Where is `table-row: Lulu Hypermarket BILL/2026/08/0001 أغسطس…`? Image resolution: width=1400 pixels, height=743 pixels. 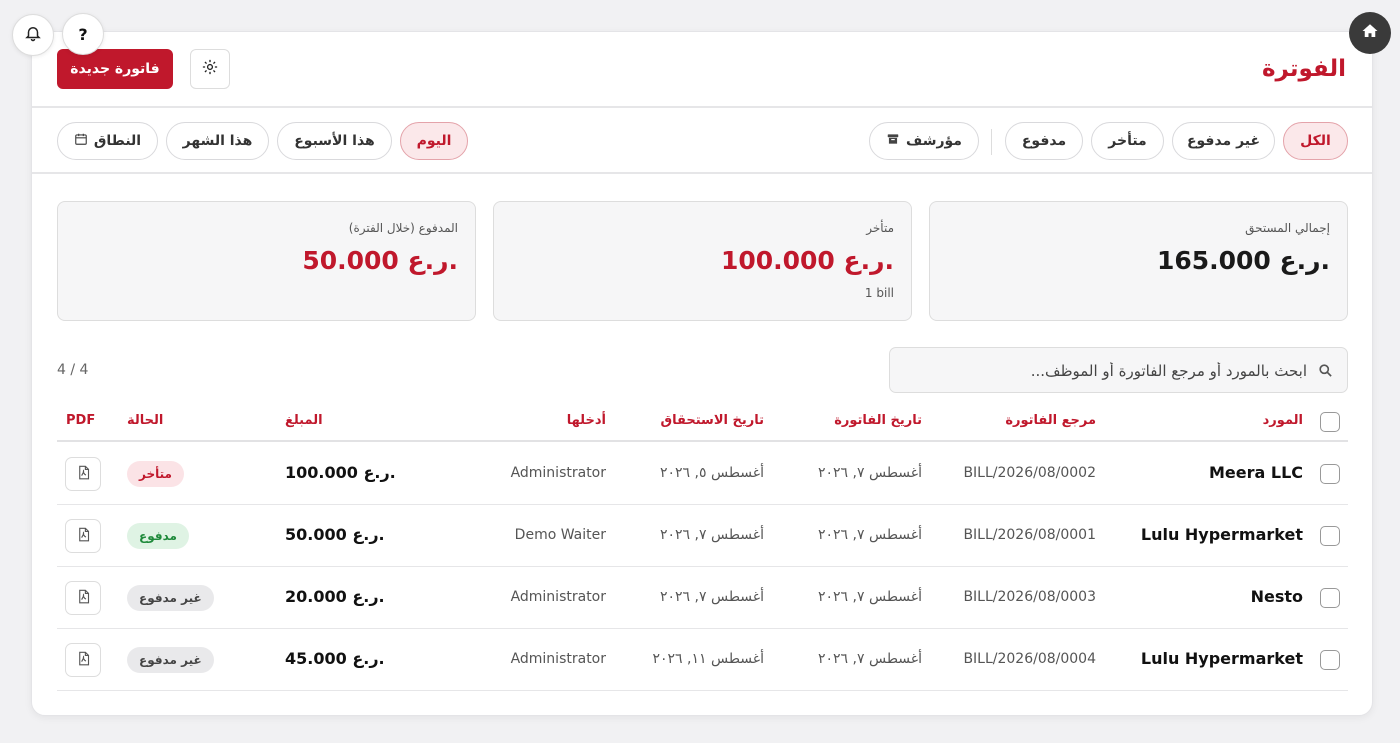 table-row: Lulu Hypermarket BILL/2026/08/0001 أغسطس… is located at coordinates (702, 536).